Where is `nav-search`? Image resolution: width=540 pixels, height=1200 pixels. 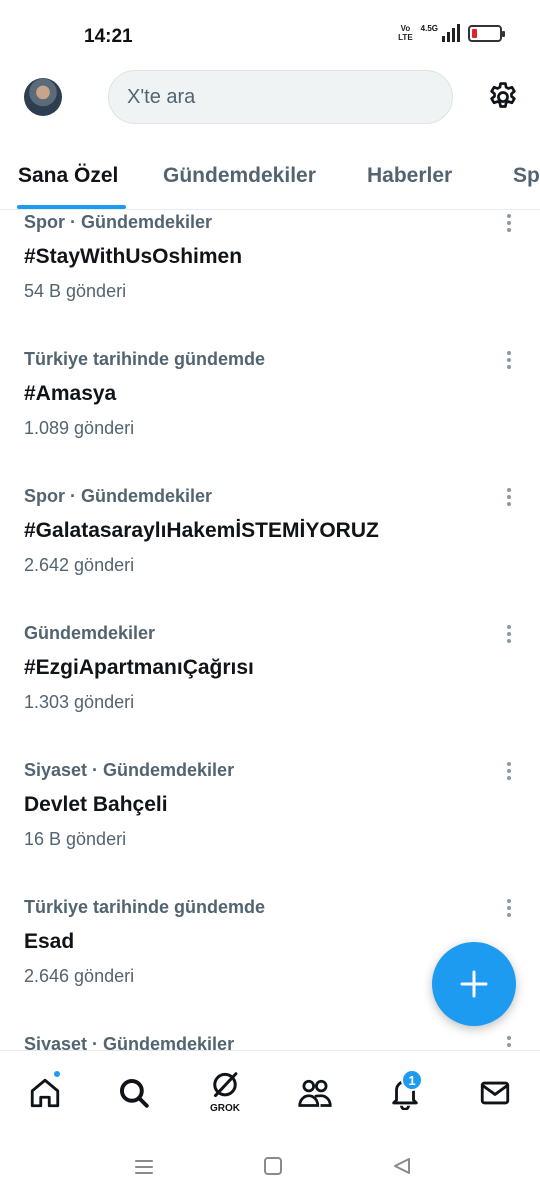 nav-search is located at coordinates (134, 1093).